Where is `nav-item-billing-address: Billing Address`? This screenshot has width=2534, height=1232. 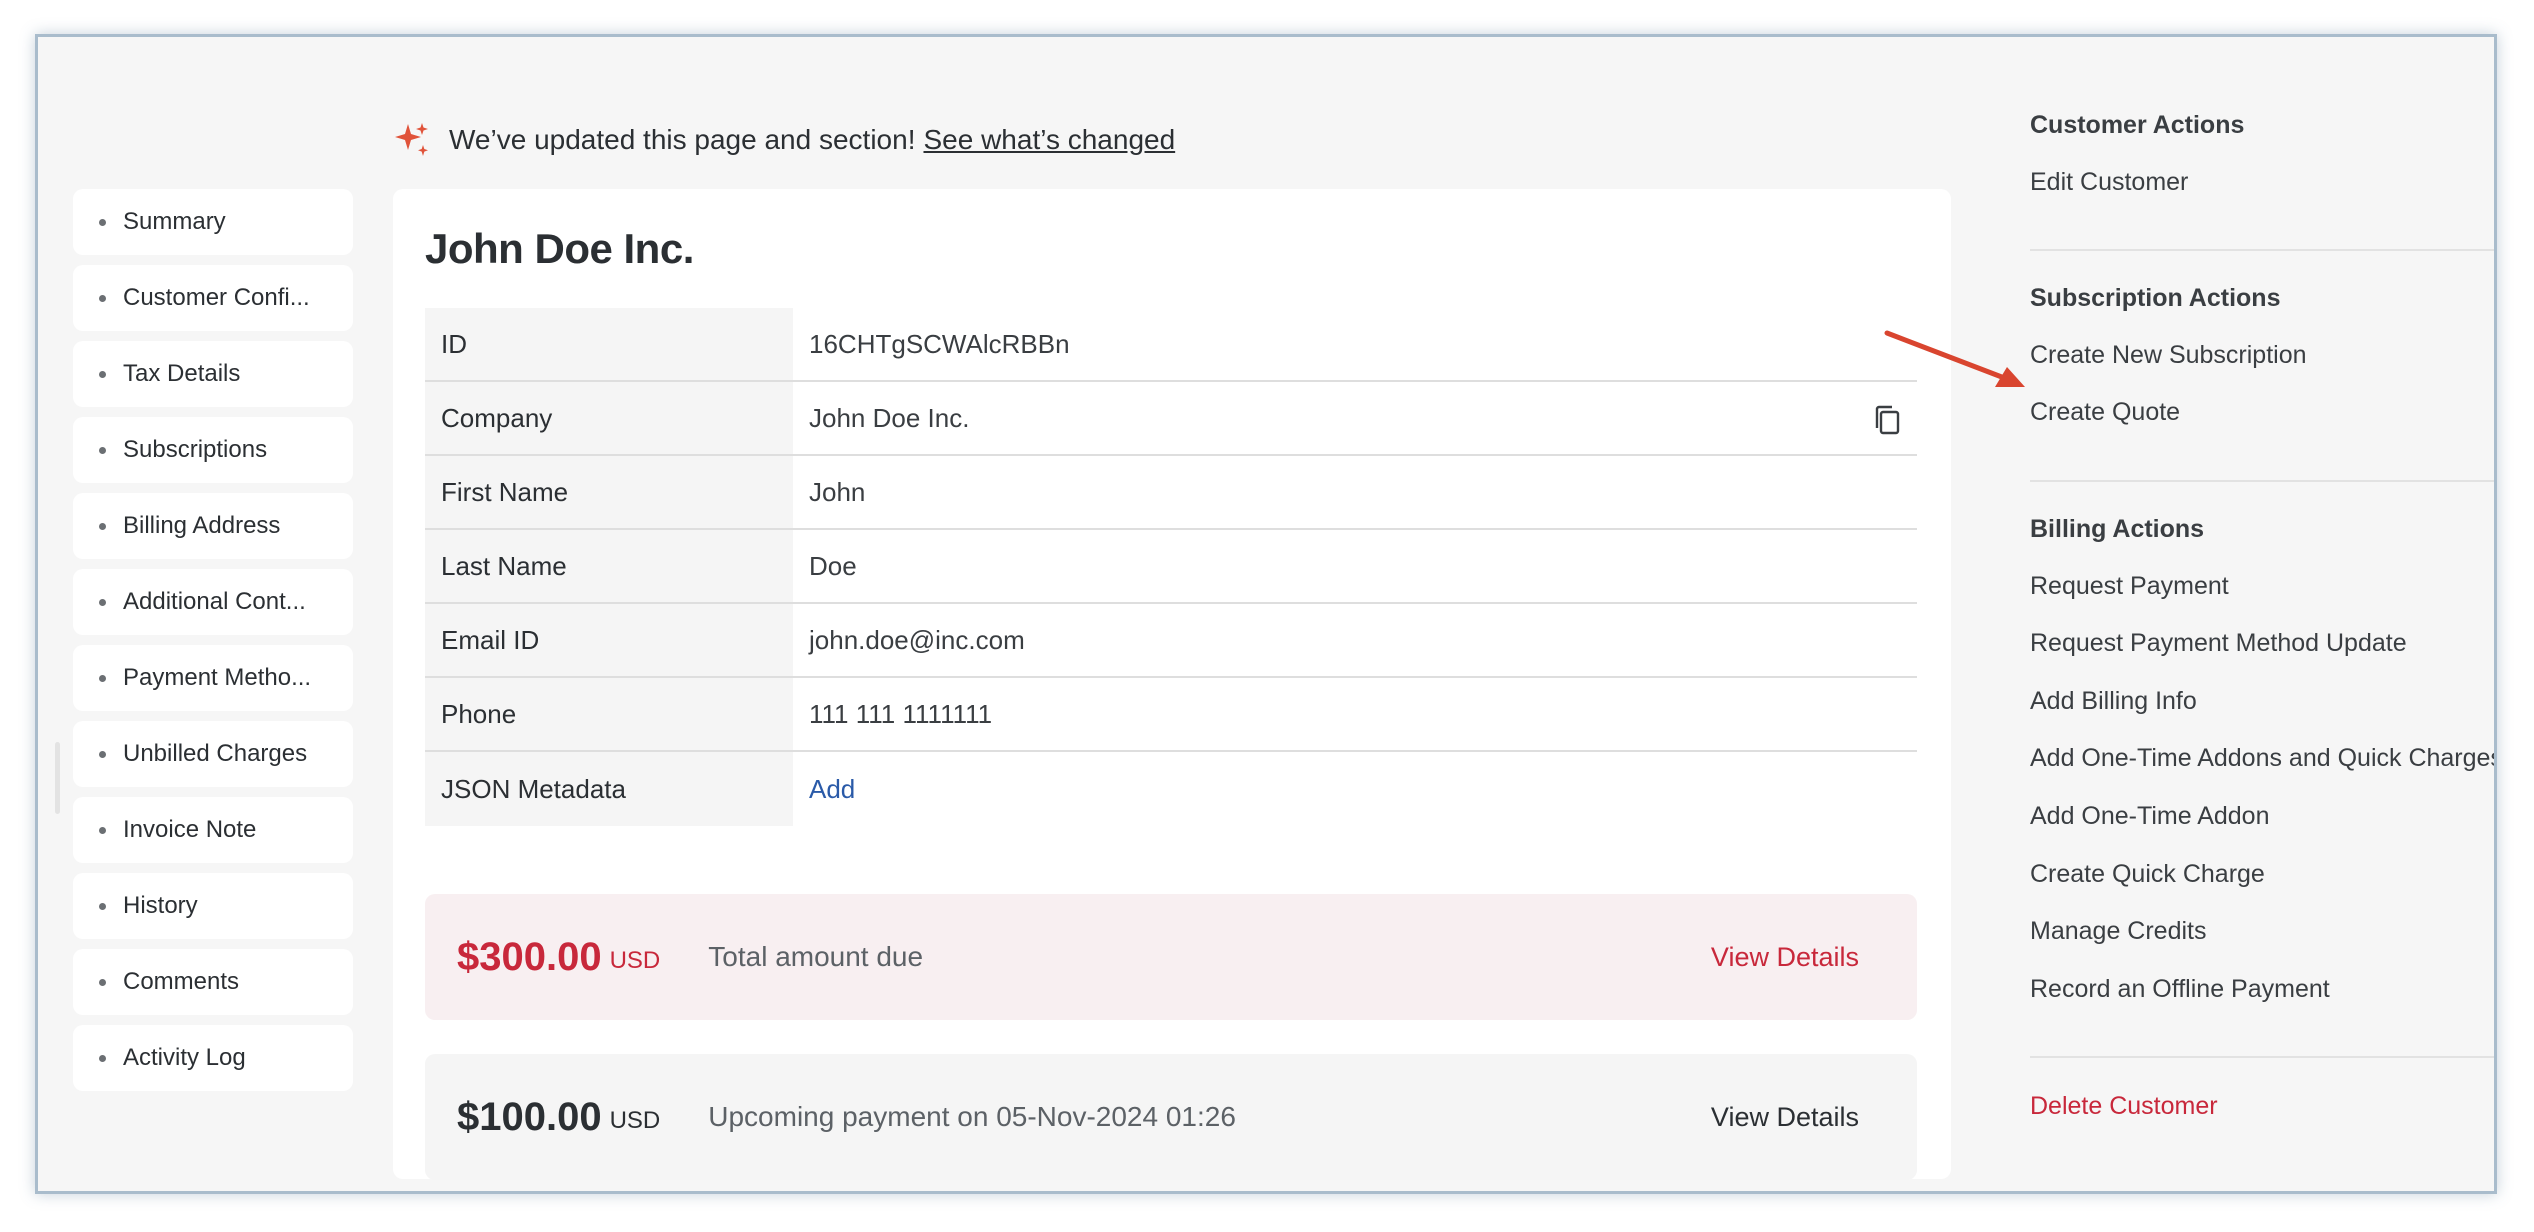
nav-item-billing-address: Billing Address is located at coordinates (213, 526).